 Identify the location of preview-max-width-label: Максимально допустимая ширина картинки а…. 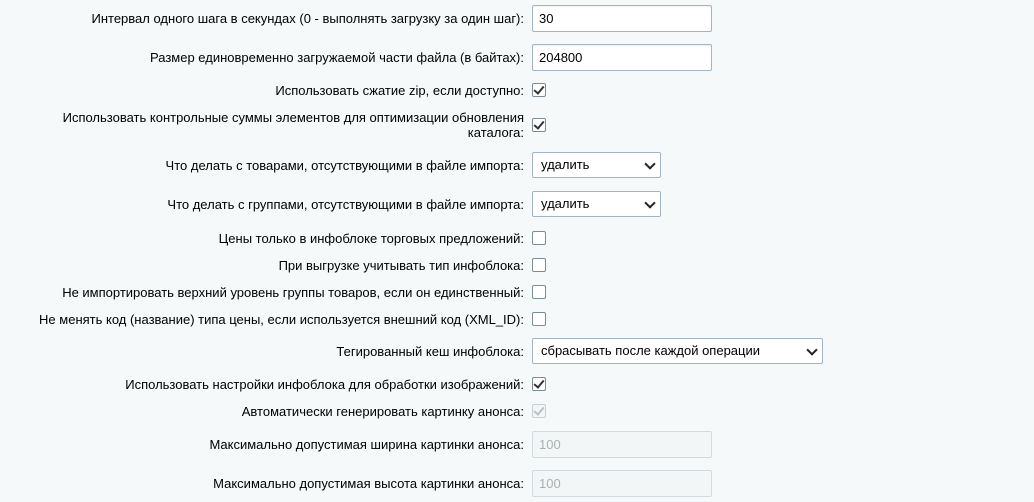
(366, 444).